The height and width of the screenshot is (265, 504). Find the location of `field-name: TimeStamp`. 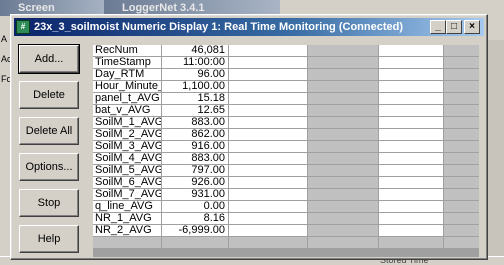

field-name: TimeStamp is located at coordinates (127, 62).